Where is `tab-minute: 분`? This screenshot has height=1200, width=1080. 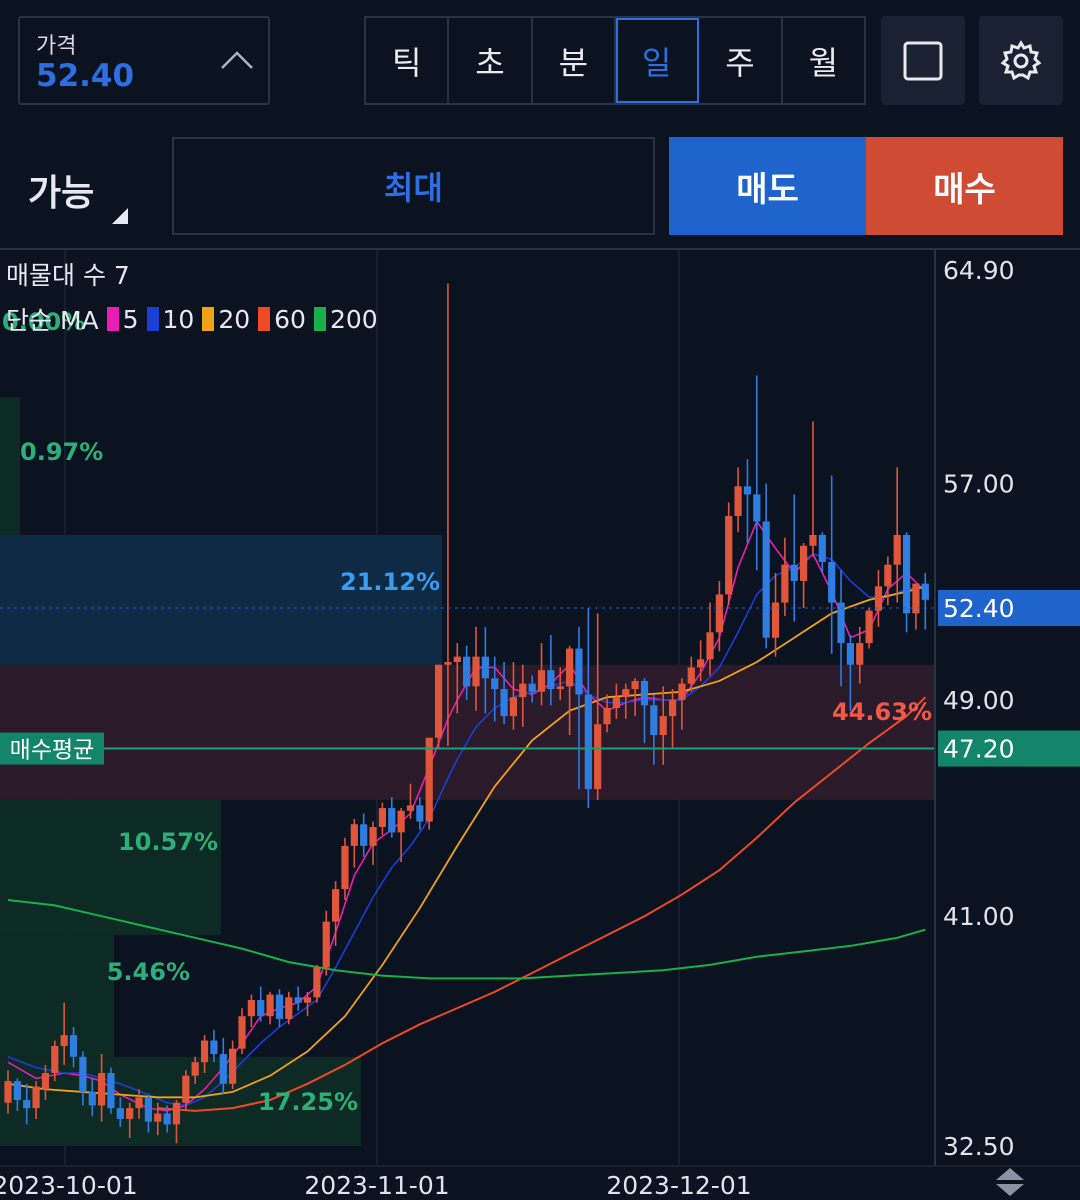
tab-minute: 분 is located at coordinates (574, 60).